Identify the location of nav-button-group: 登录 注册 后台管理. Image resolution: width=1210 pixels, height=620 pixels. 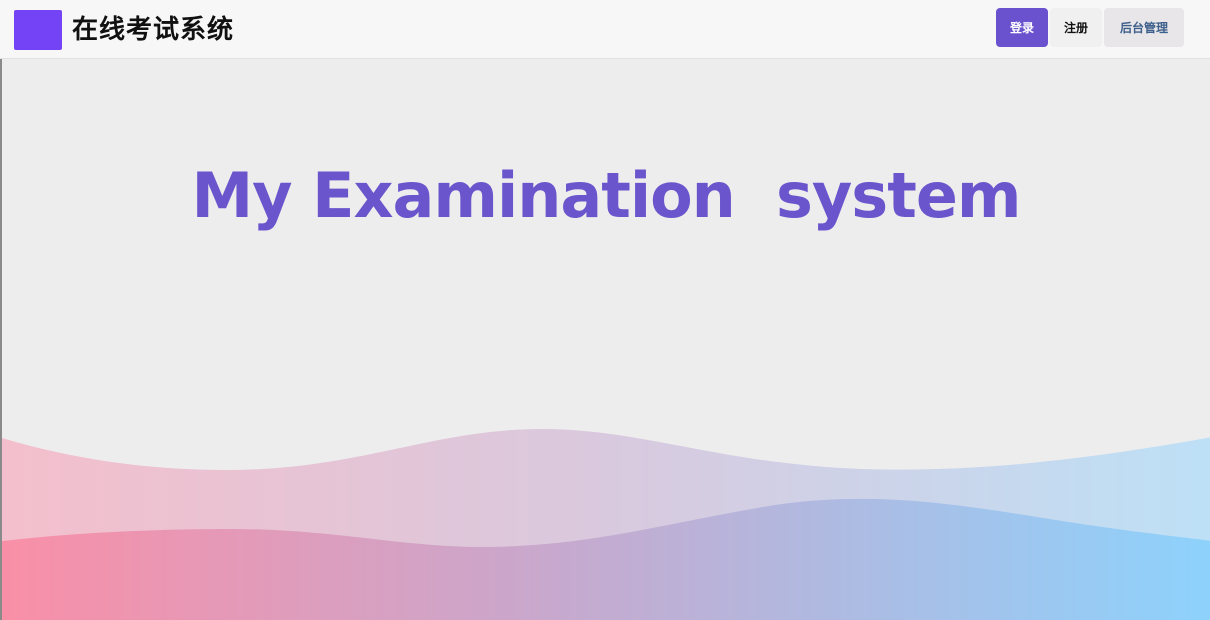
(1090, 27).